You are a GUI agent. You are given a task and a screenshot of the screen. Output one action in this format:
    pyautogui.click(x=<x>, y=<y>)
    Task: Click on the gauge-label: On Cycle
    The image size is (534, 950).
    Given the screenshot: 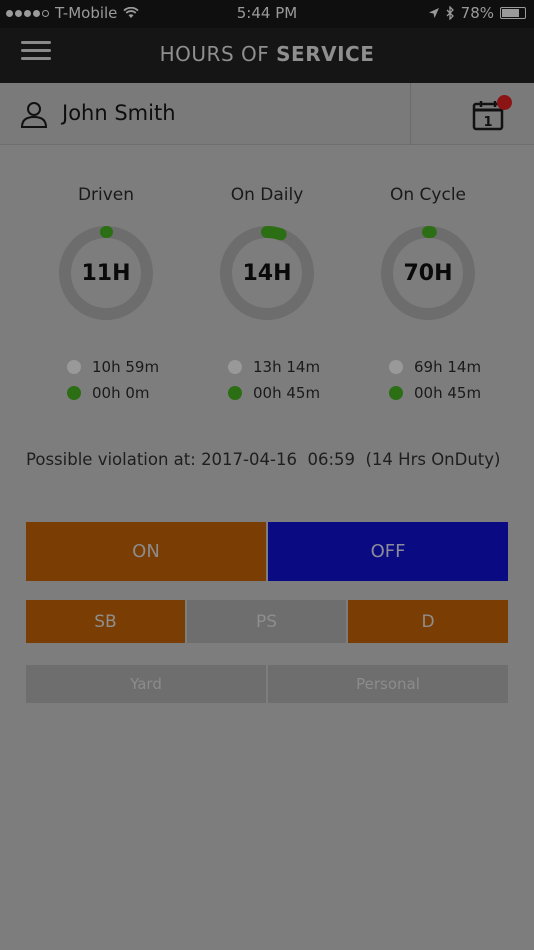 What is the action you would take?
    pyautogui.click(x=428, y=195)
    